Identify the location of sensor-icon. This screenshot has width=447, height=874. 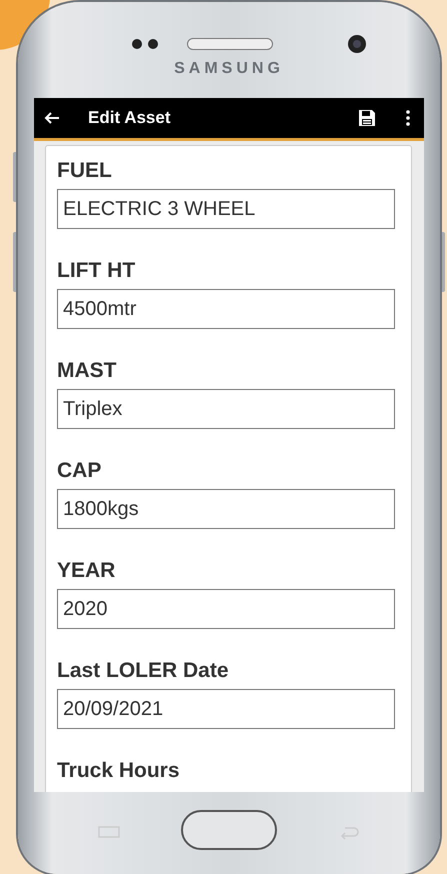
(146, 44).